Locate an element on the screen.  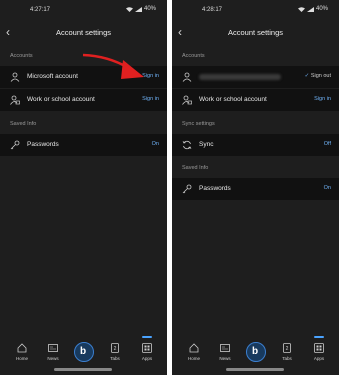
row-work-account: Work or school account Sign in is located at coordinates (255, 100).